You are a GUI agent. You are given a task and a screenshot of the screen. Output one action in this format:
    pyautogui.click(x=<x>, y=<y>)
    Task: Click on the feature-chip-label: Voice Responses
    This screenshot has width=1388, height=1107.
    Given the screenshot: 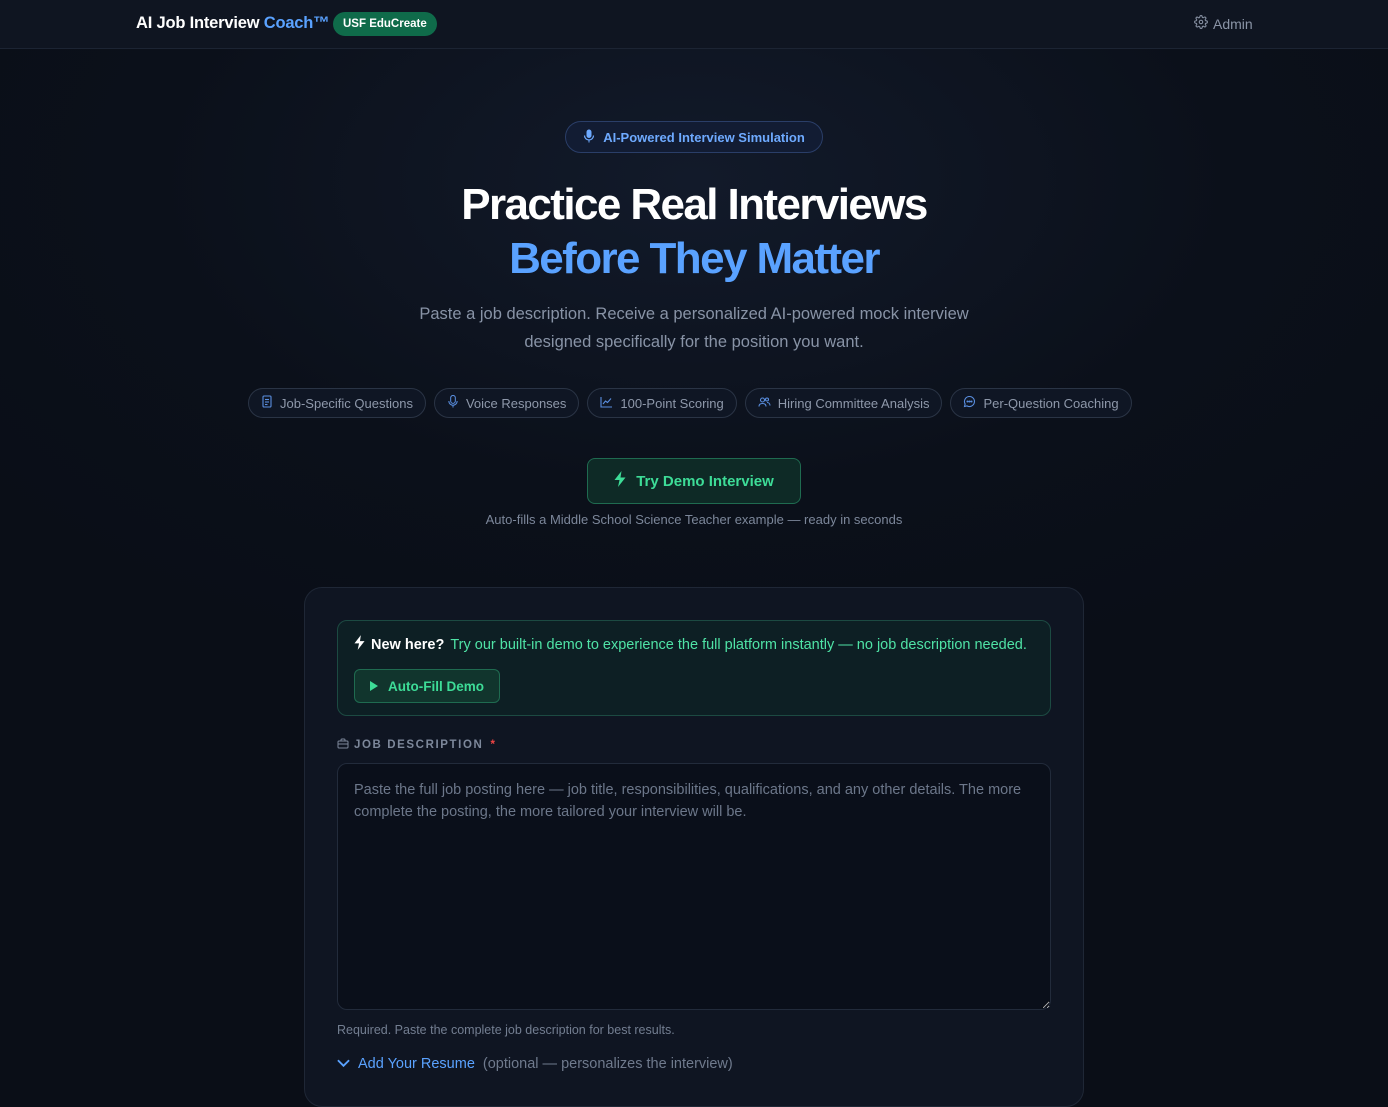 What is the action you would take?
    pyautogui.click(x=516, y=403)
    